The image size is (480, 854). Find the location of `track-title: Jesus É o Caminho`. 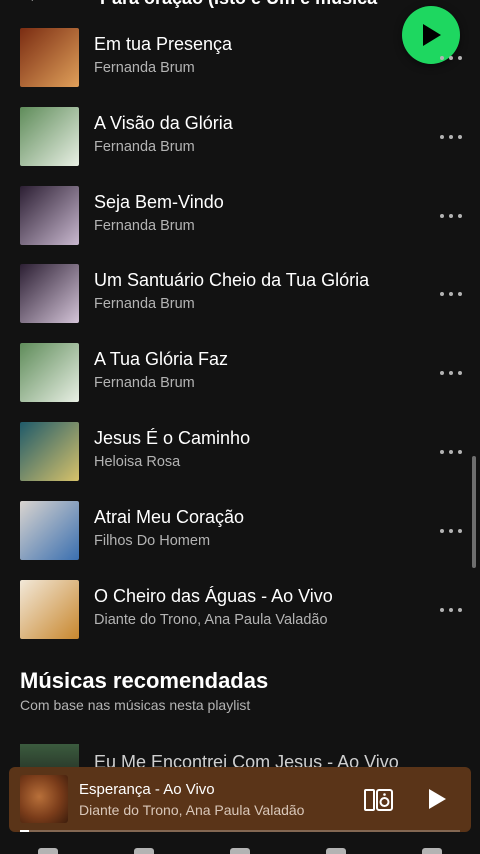

track-title: Jesus É o Caminho is located at coordinates (172, 438).